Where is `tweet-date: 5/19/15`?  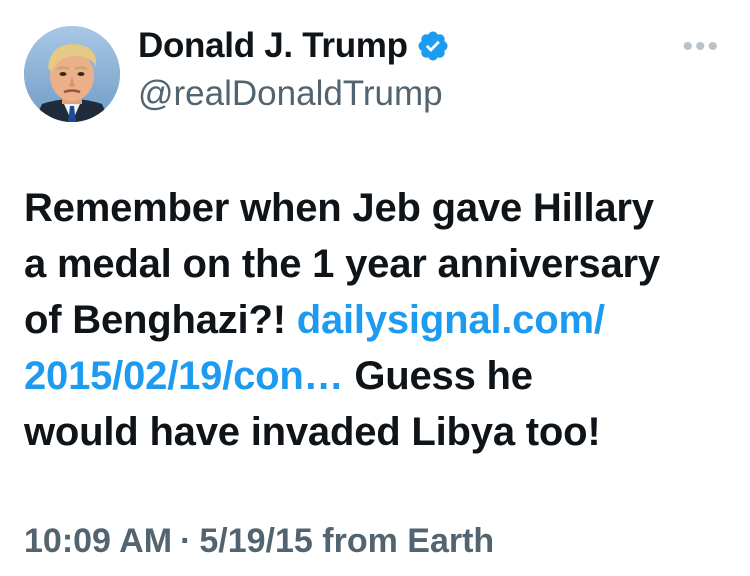
tweet-date: 5/19/15 is located at coordinates (255, 541).